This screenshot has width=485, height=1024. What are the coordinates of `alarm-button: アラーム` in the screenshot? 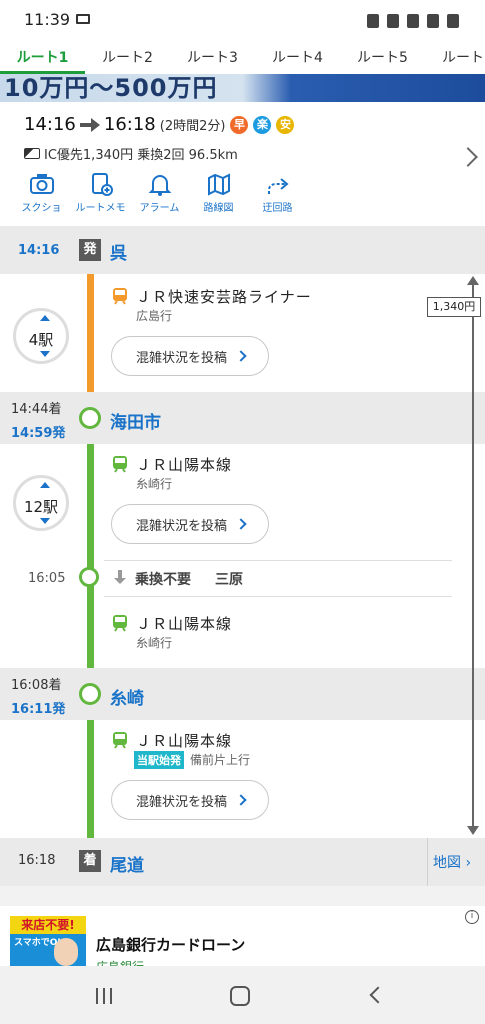 It's located at (159, 193).